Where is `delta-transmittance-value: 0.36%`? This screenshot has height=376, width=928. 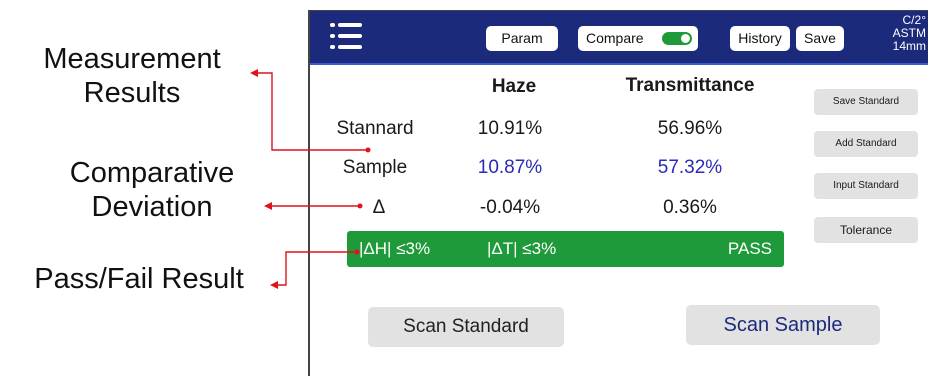
delta-transmittance-value: 0.36% is located at coordinates (690, 207).